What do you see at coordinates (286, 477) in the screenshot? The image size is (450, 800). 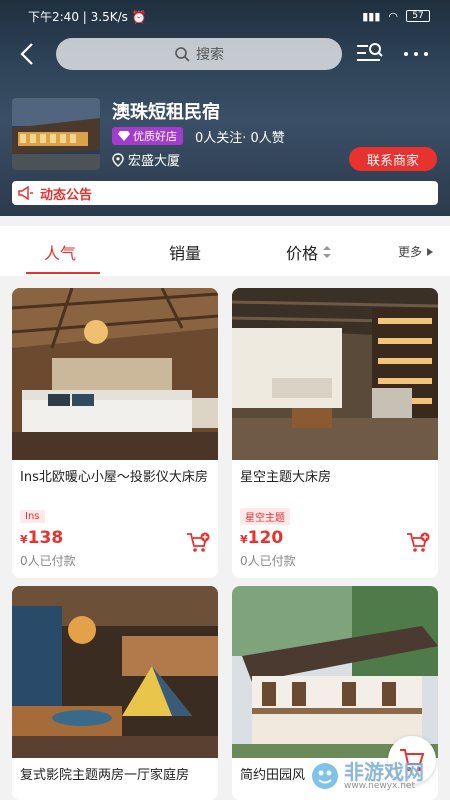 I see `product-title: 星空主题大床房` at bounding box center [286, 477].